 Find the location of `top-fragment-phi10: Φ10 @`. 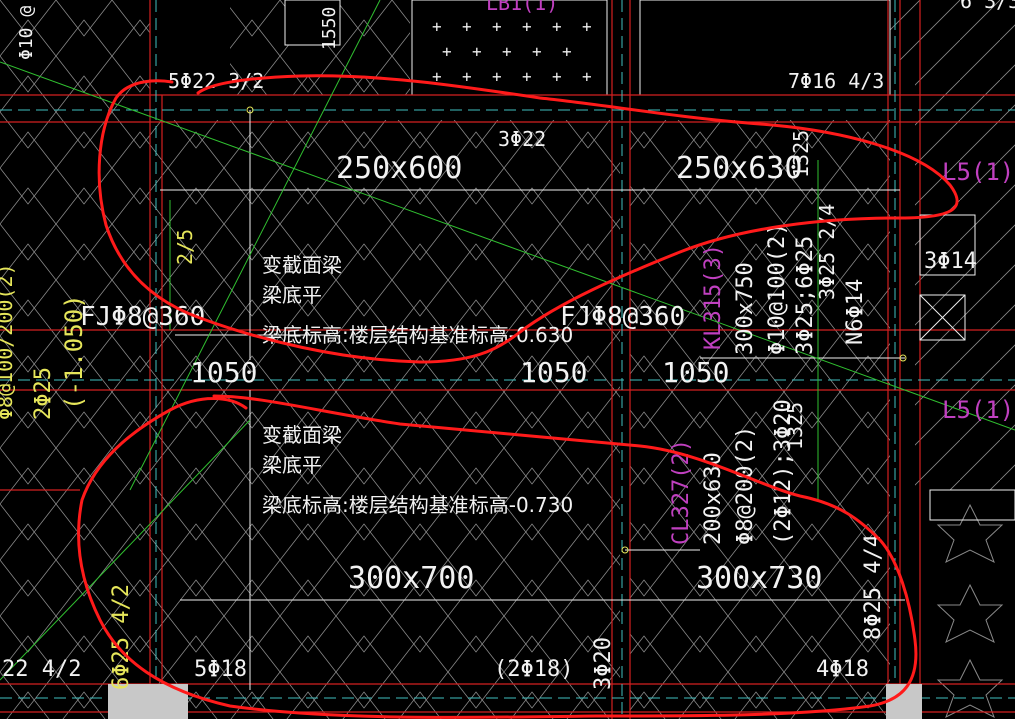

top-fragment-phi10: Φ10 @ is located at coordinates (26, 33).